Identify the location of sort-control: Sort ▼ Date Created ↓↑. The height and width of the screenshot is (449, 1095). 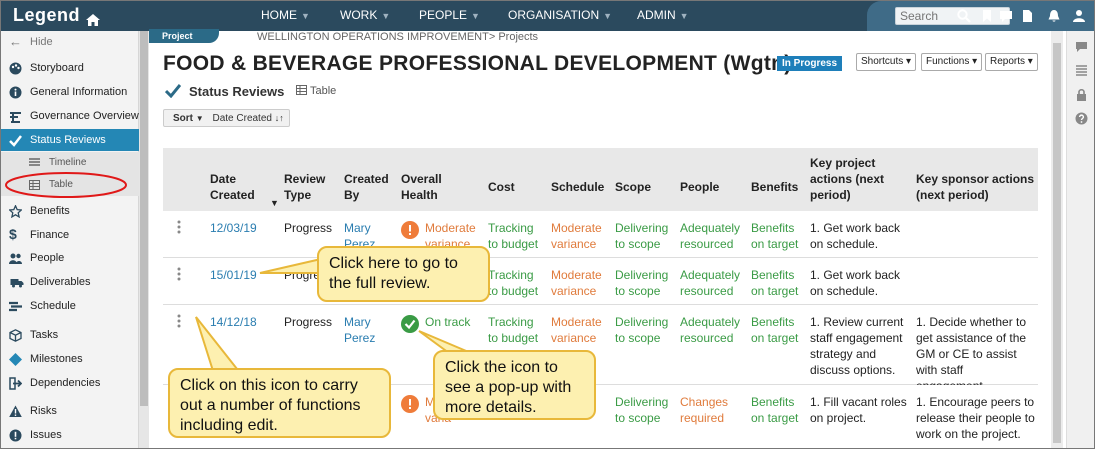
(226, 118).